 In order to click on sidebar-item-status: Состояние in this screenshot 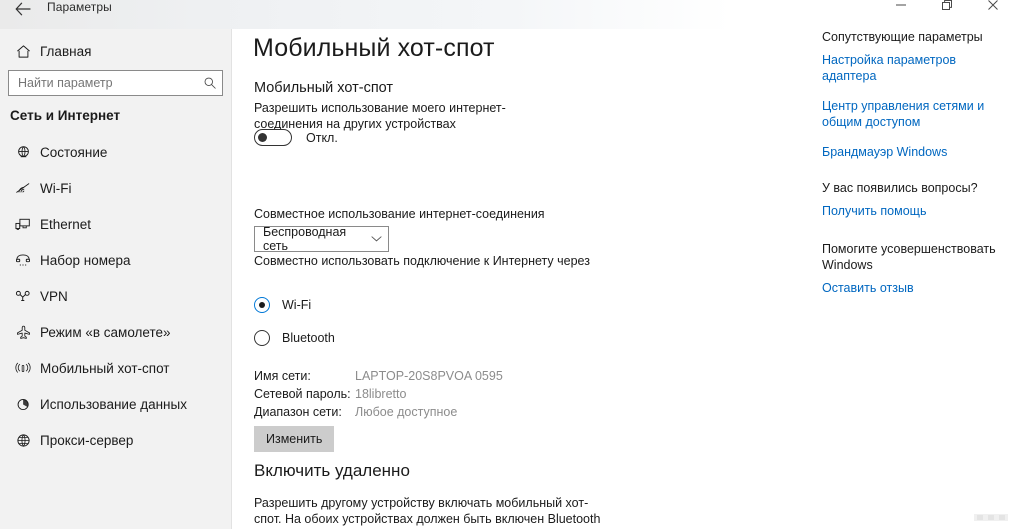, I will do `click(116, 152)`.